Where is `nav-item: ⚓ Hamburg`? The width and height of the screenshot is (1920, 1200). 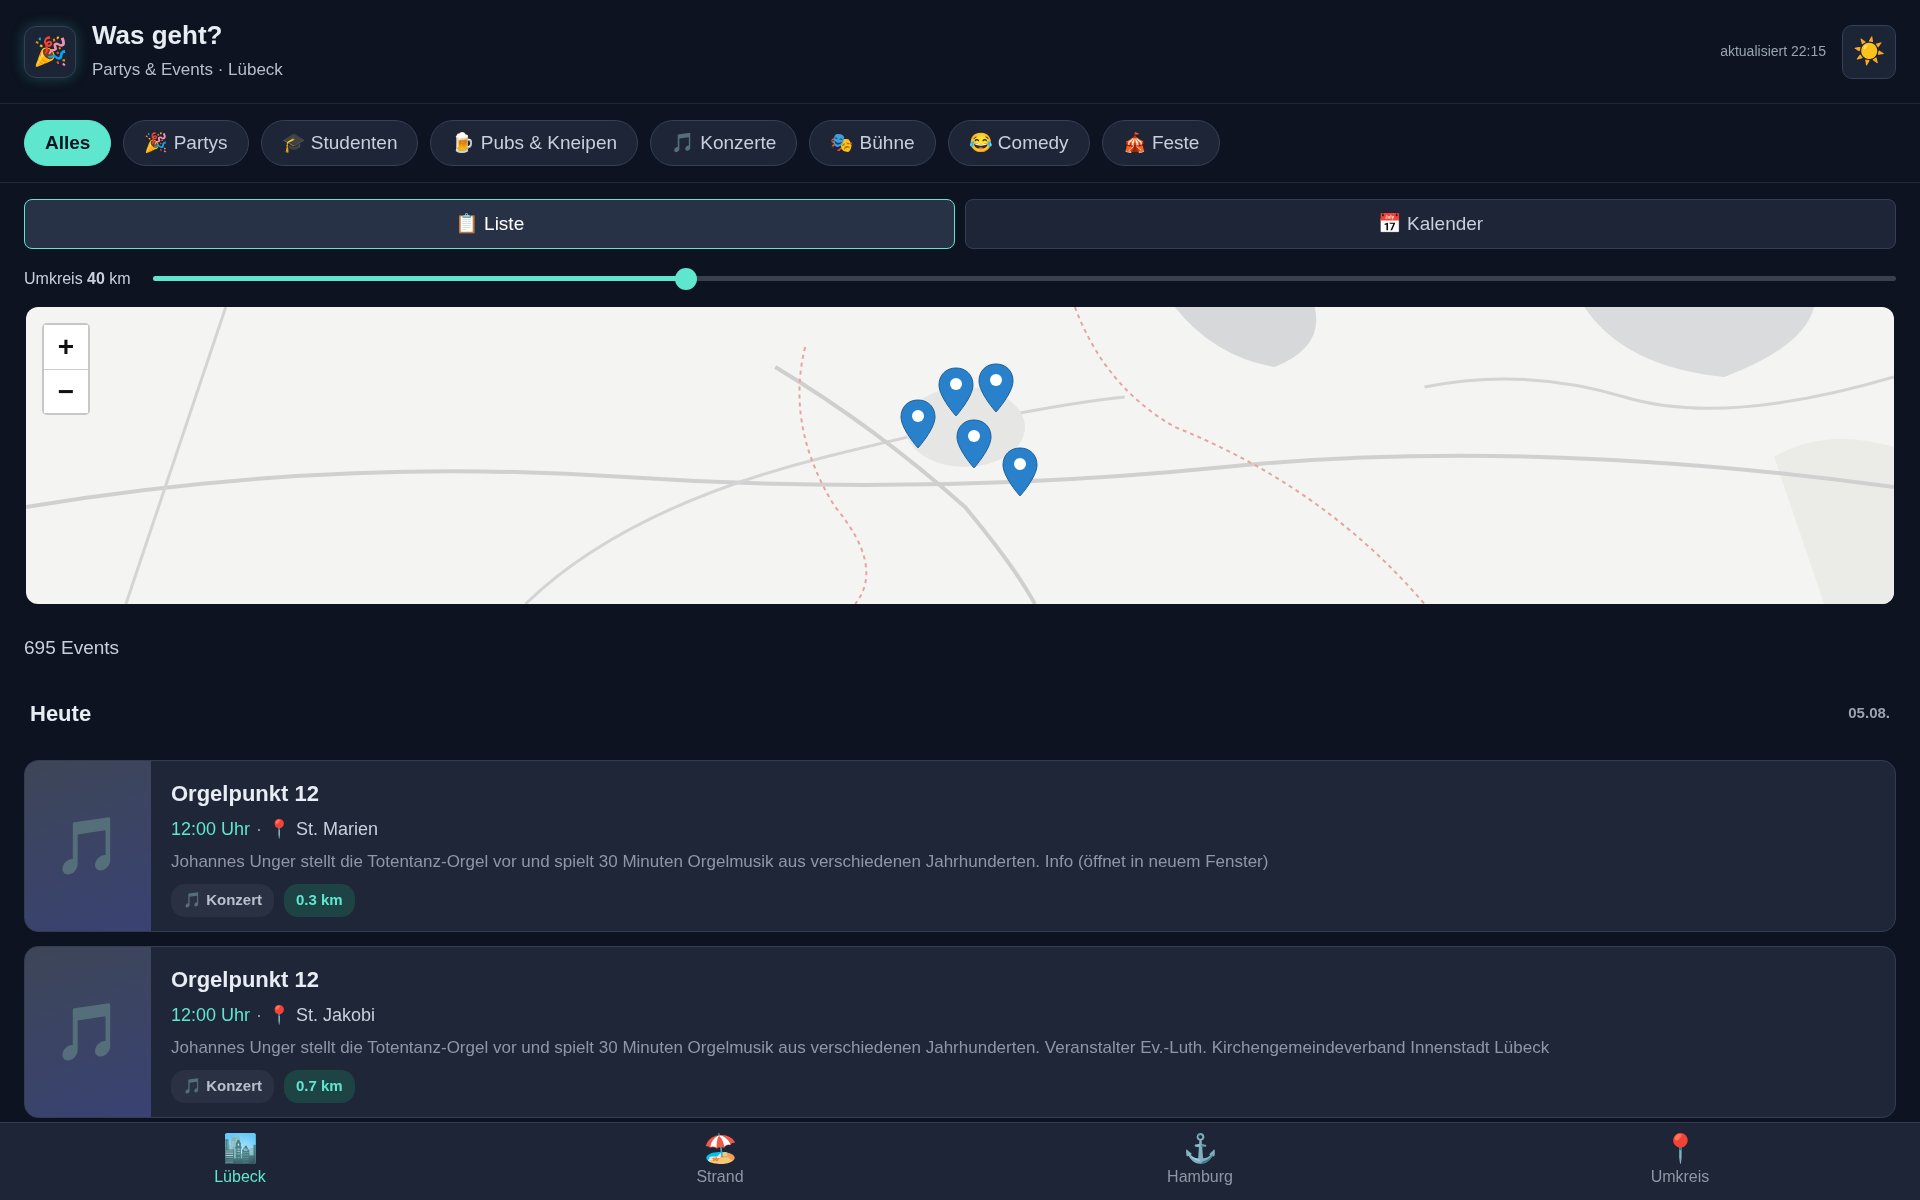
nav-item: ⚓ Hamburg is located at coordinates (1200, 1161).